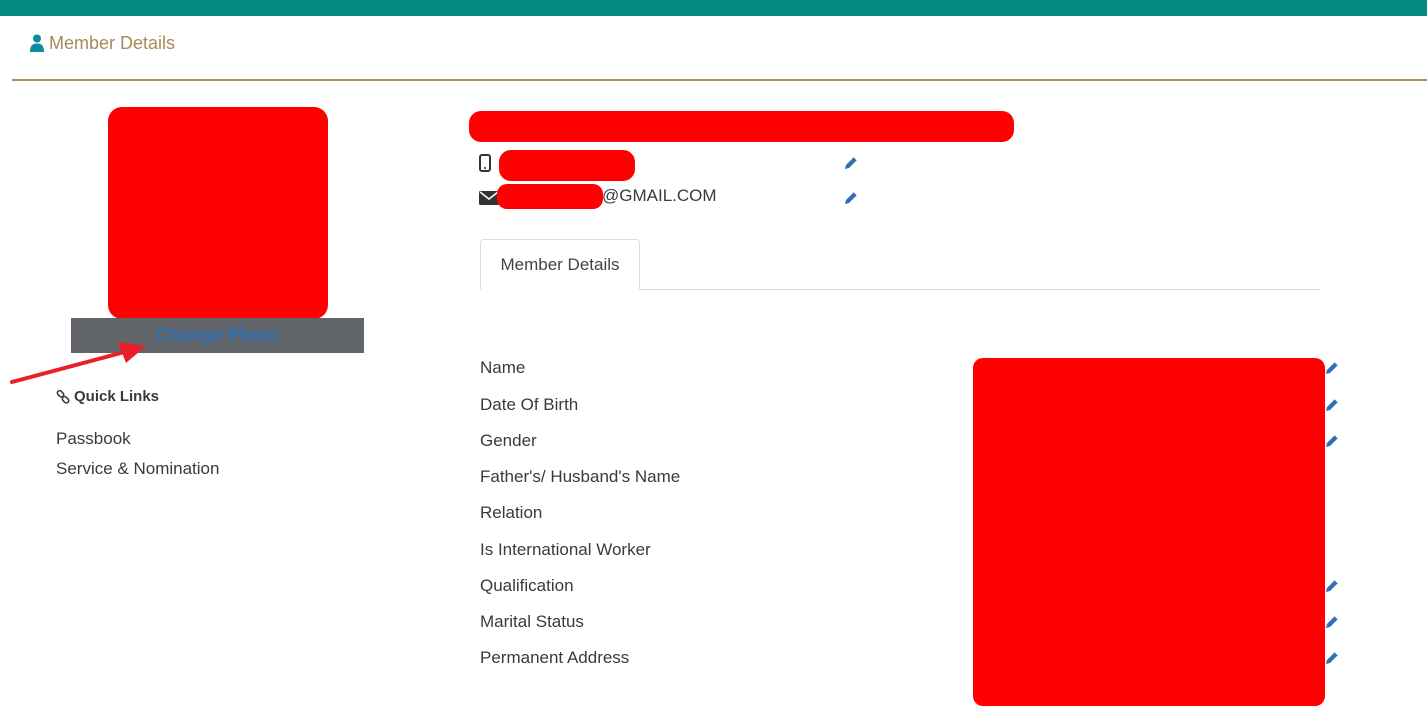  Describe the element at coordinates (719, 80) in the screenshot. I see `heading-divider` at that location.